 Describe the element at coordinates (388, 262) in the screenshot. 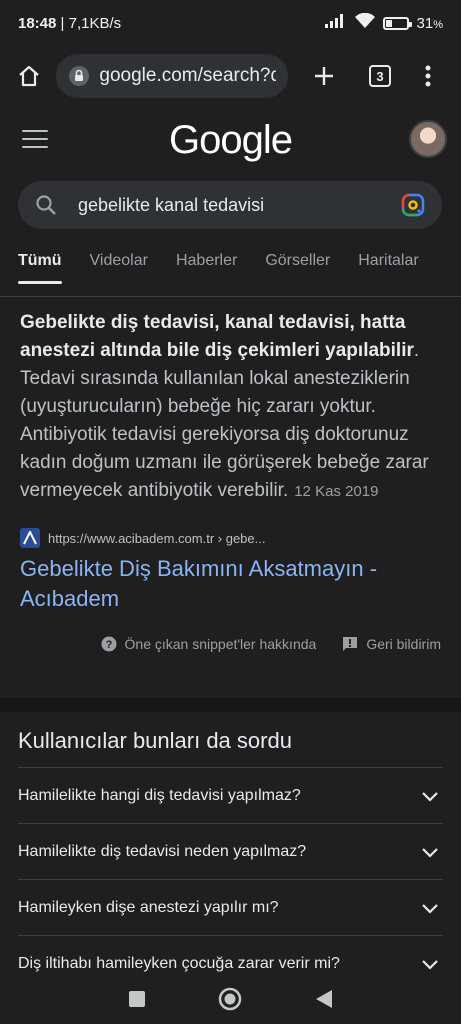

I see `tab-maps: Haritalar` at that location.